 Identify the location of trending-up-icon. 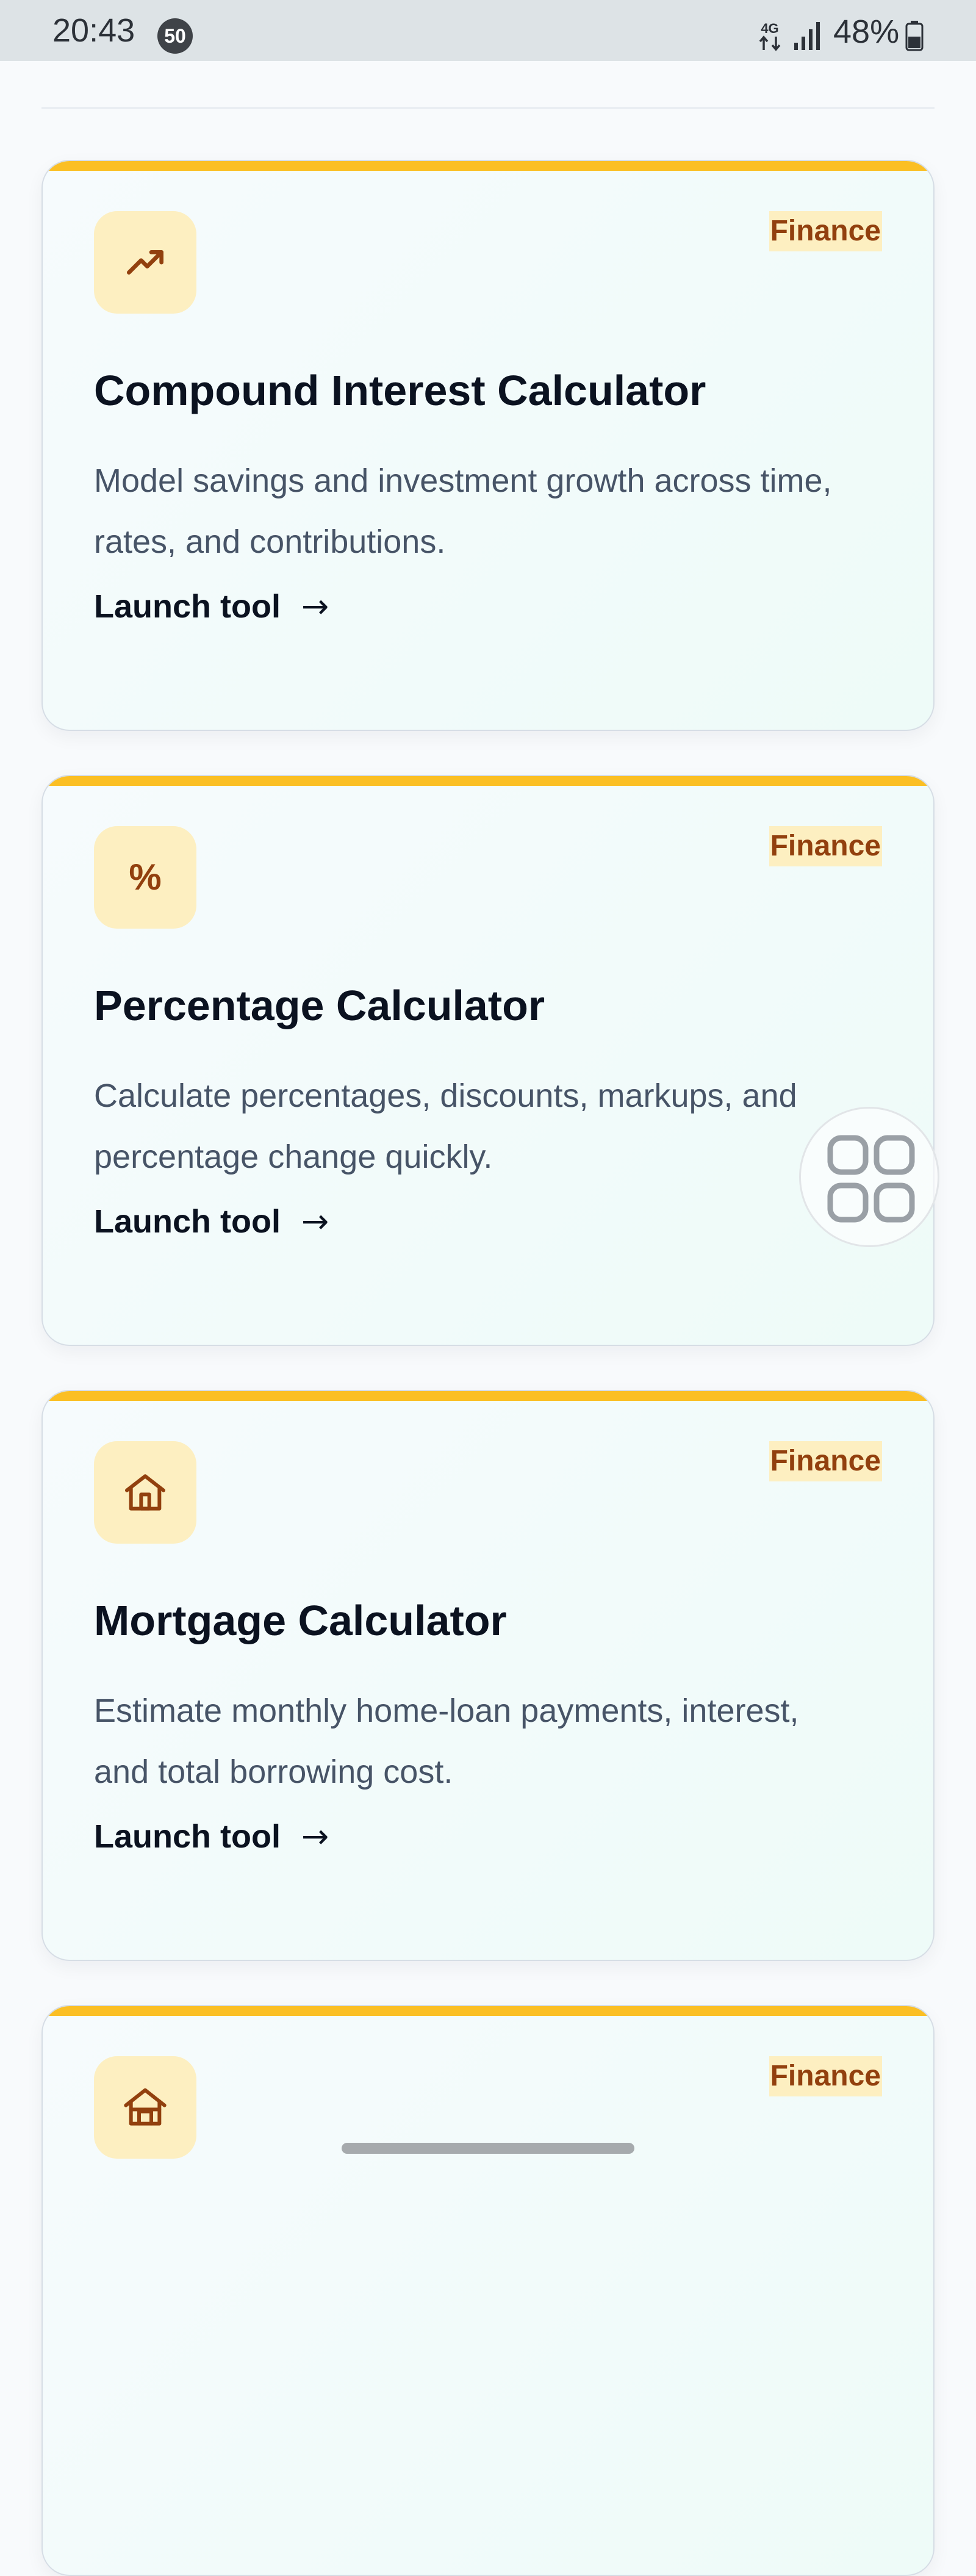
(145, 262).